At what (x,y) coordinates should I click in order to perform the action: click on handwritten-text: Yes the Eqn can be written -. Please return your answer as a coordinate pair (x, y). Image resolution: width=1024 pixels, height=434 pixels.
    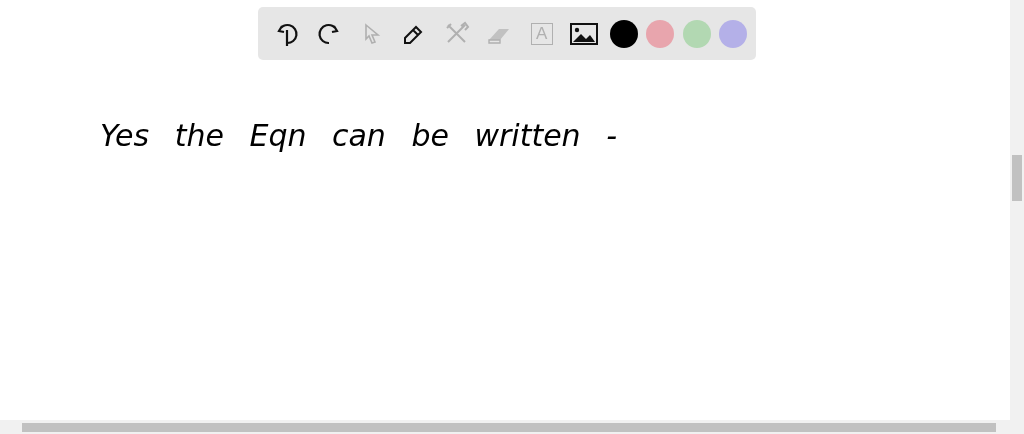
    Looking at the image, I should click on (358, 135).